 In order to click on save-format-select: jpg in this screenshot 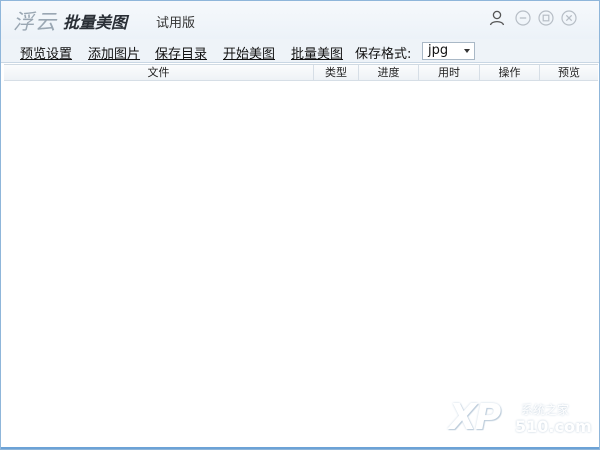, I will do `click(448, 51)`.